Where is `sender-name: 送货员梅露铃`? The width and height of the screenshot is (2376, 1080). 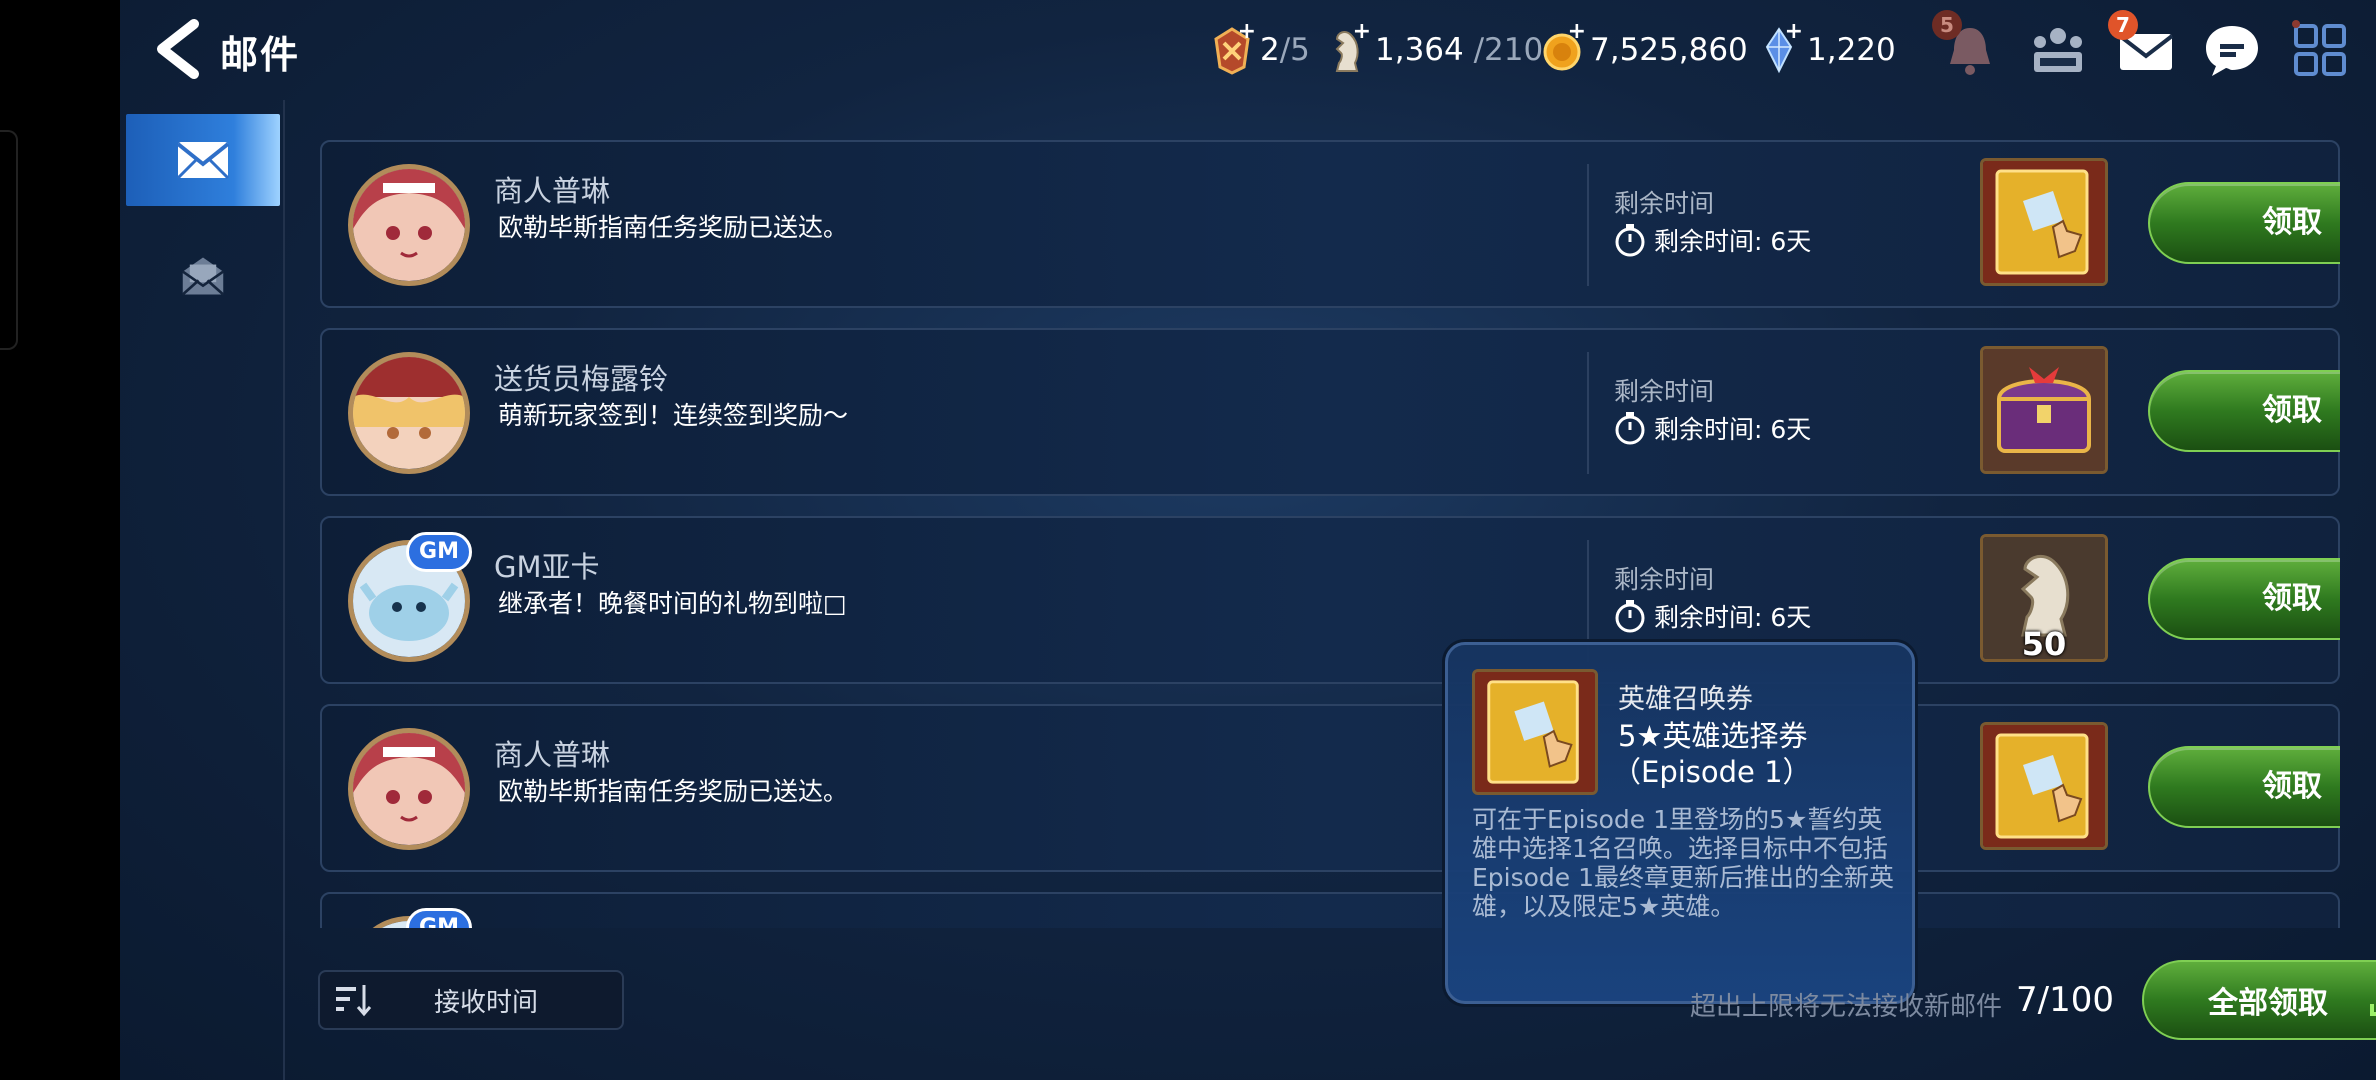 sender-name: 送货员梅露铃 is located at coordinates (581, 379).